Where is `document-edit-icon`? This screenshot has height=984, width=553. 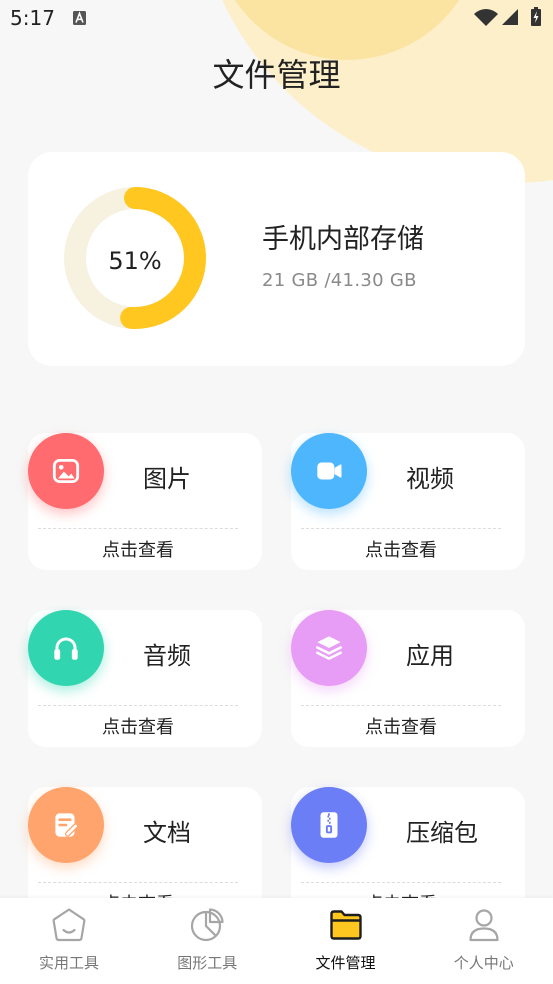
document-edit-icon is located at coordinates (67, 825).